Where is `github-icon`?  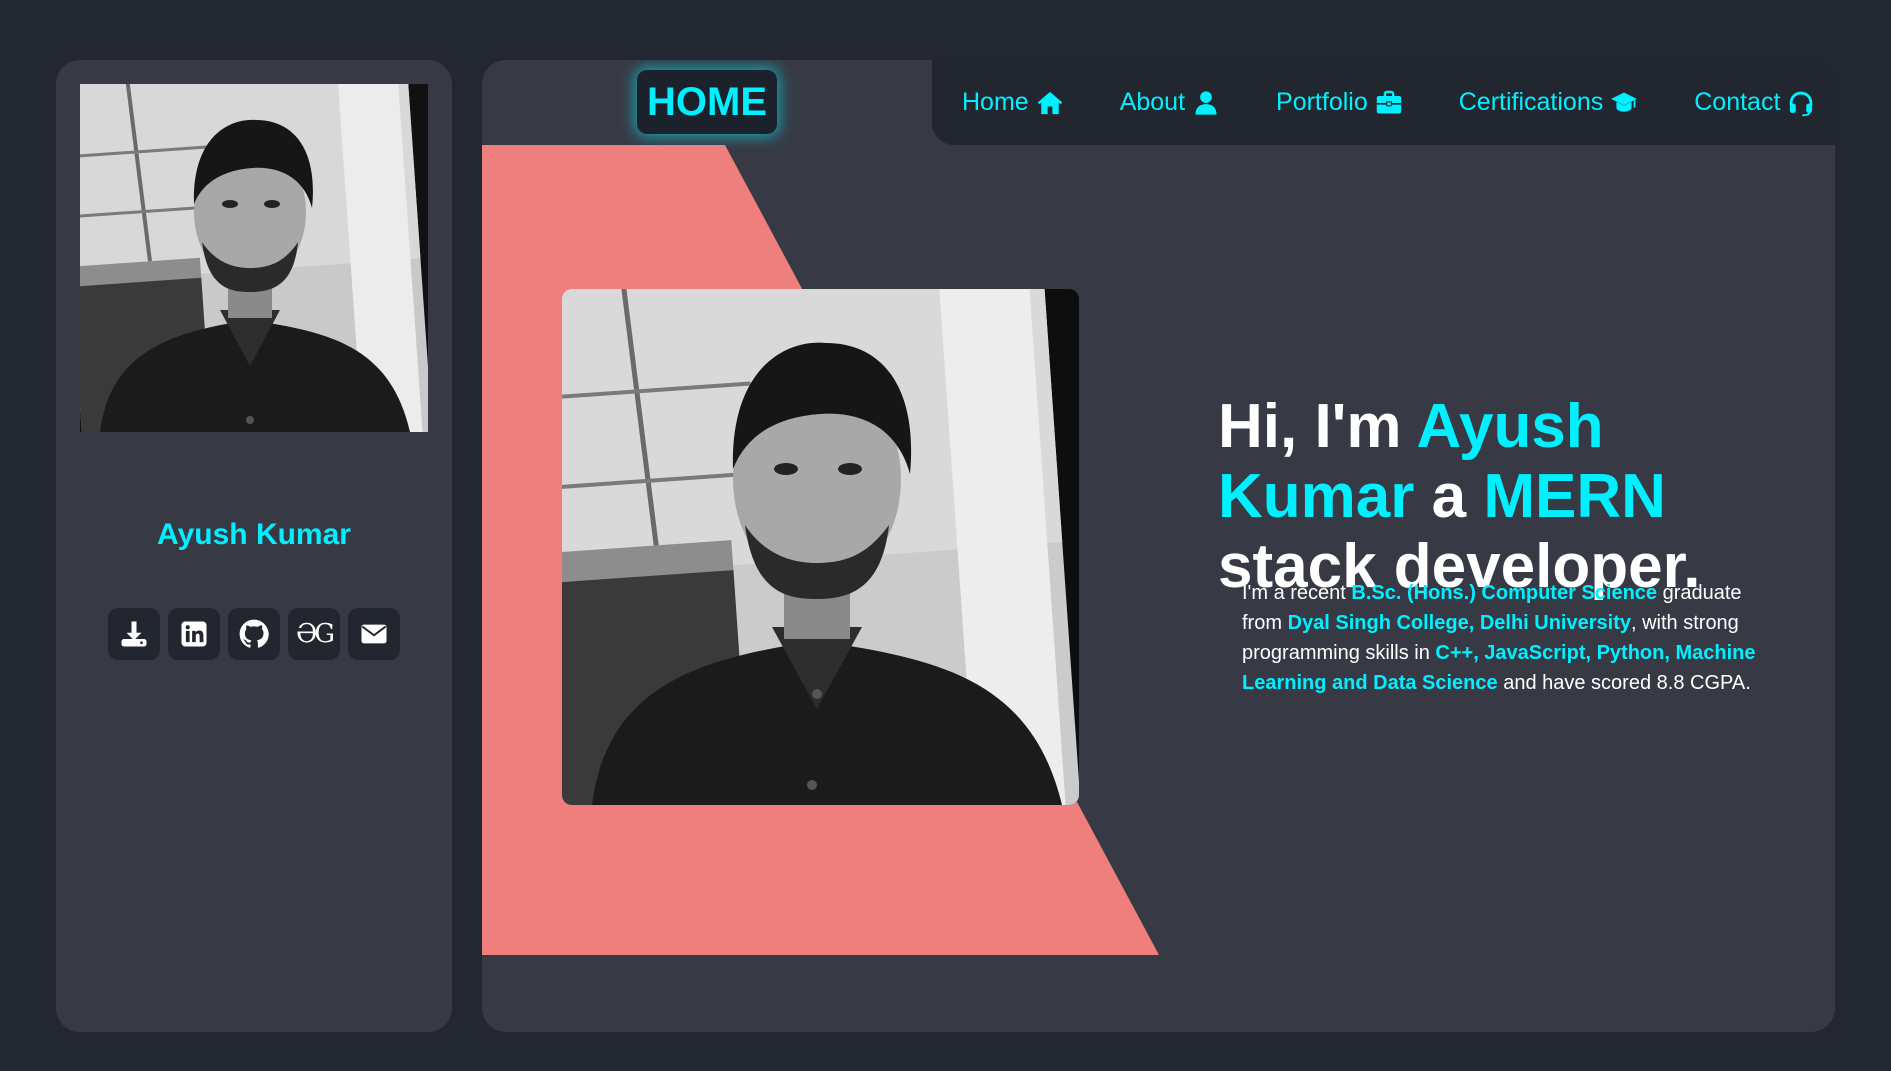
github-icon is located at coordinates (254, 633).